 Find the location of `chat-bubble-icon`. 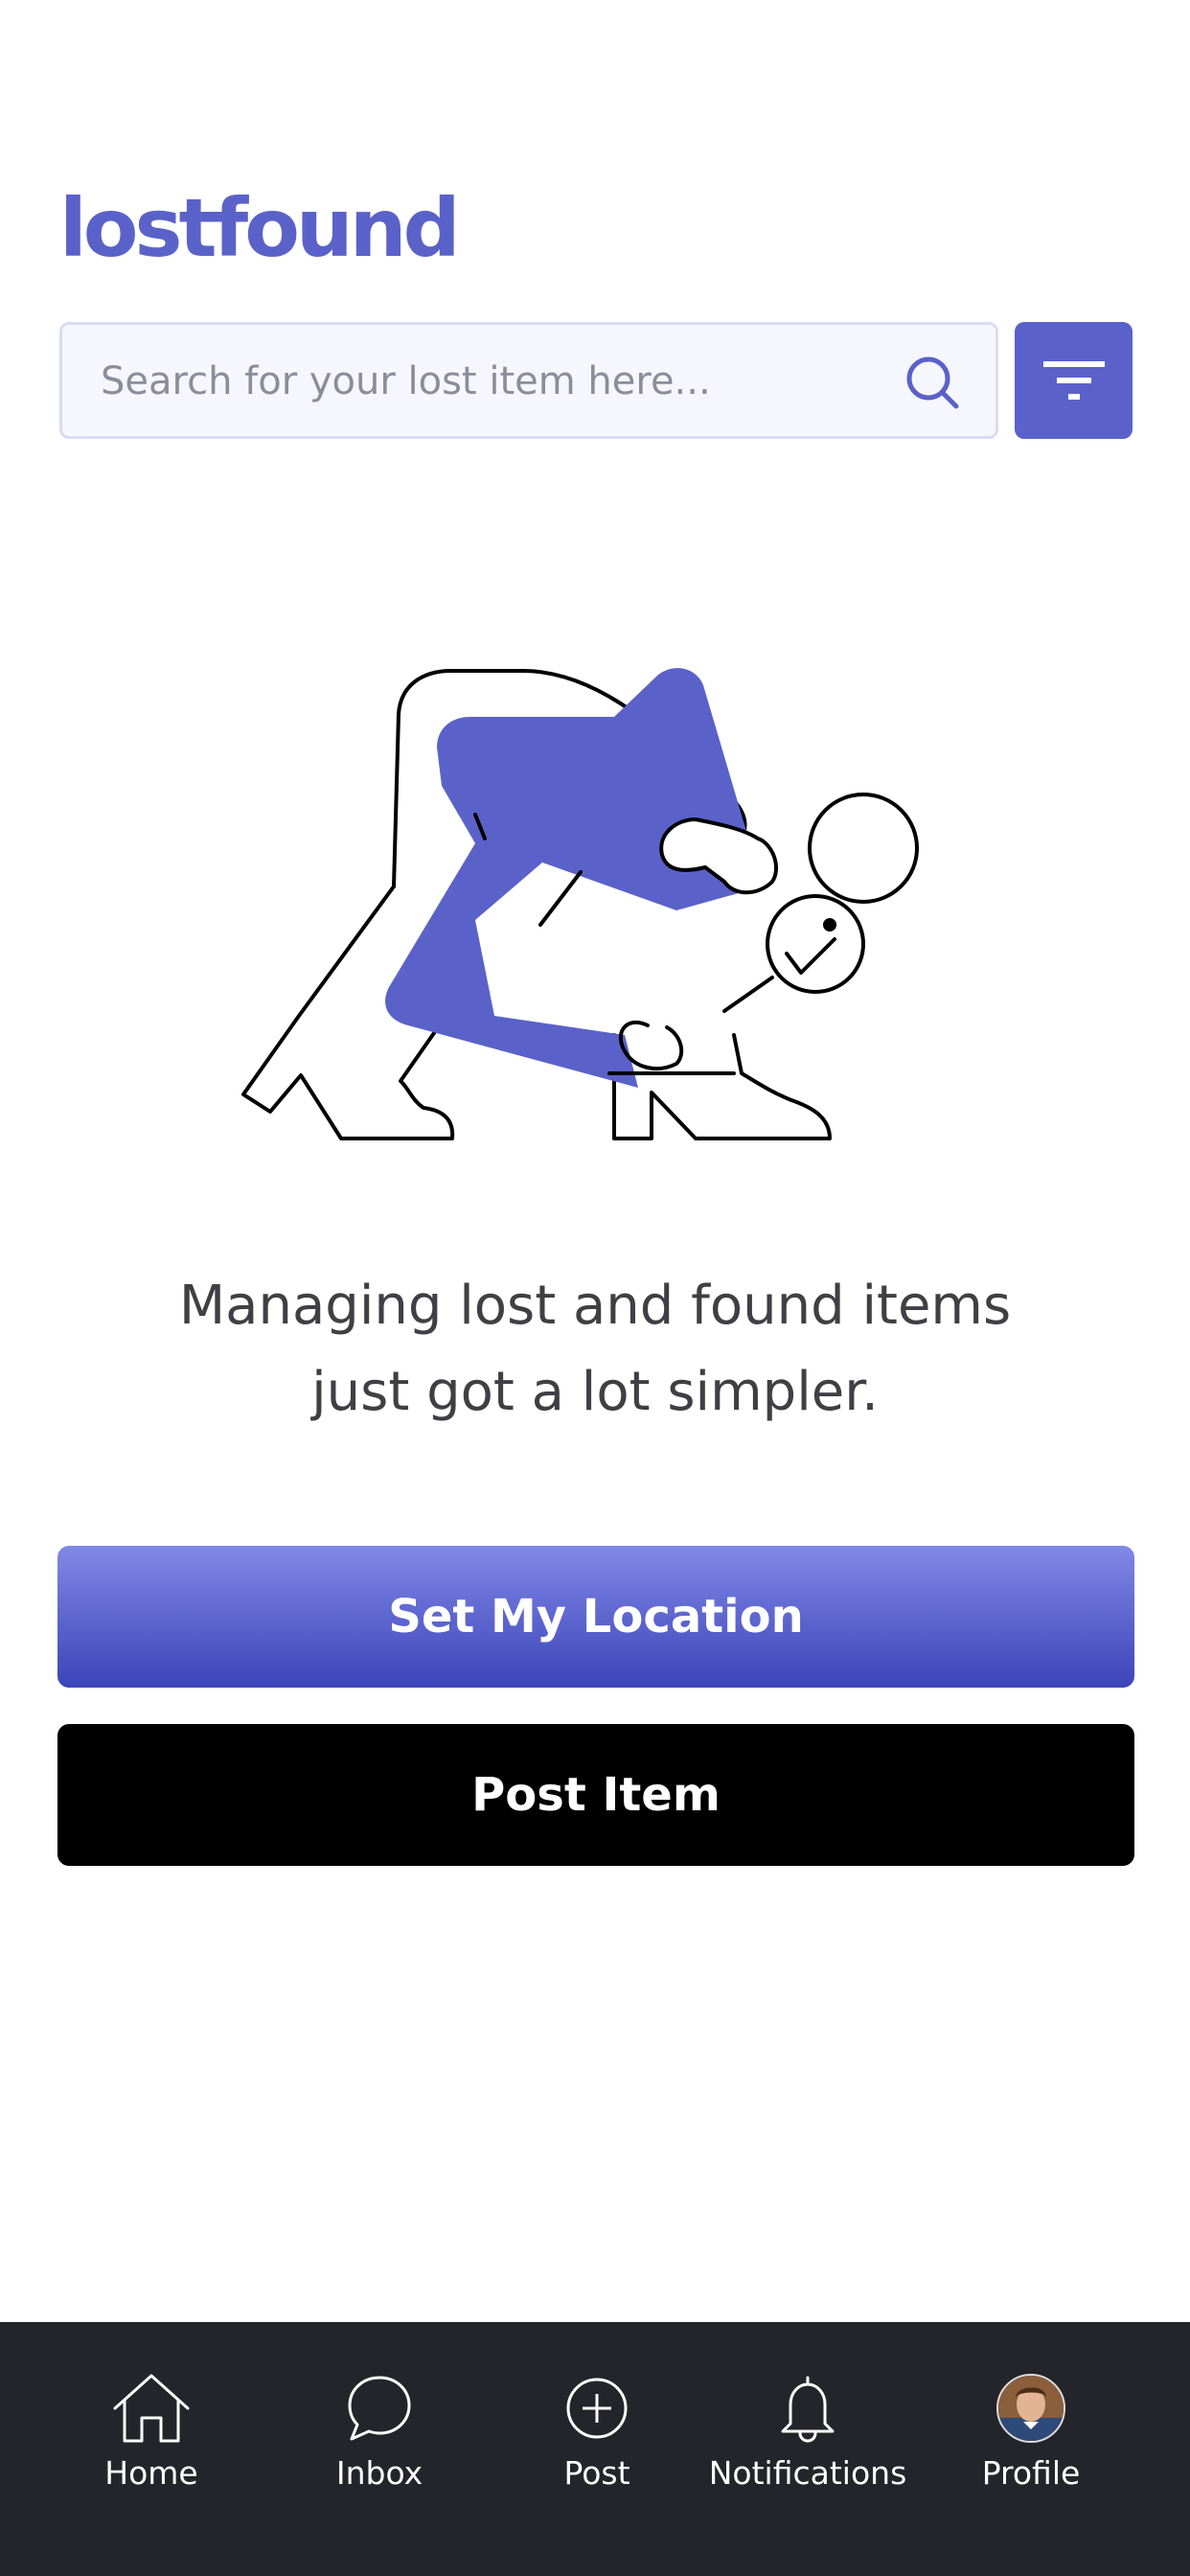

chat-bubble-icon is located at coordinates (380, 2408).